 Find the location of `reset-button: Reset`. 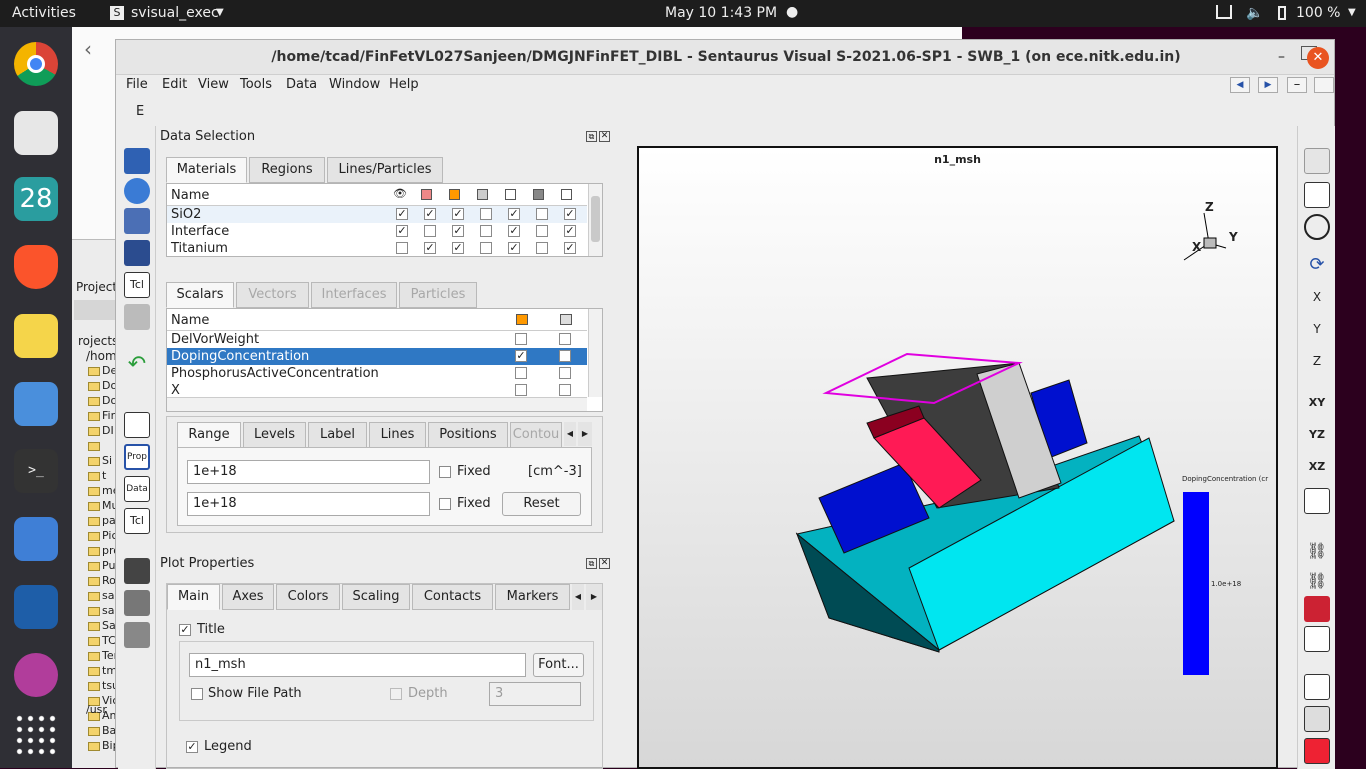

reset-button: Reset is located at coordinates (541, 504).